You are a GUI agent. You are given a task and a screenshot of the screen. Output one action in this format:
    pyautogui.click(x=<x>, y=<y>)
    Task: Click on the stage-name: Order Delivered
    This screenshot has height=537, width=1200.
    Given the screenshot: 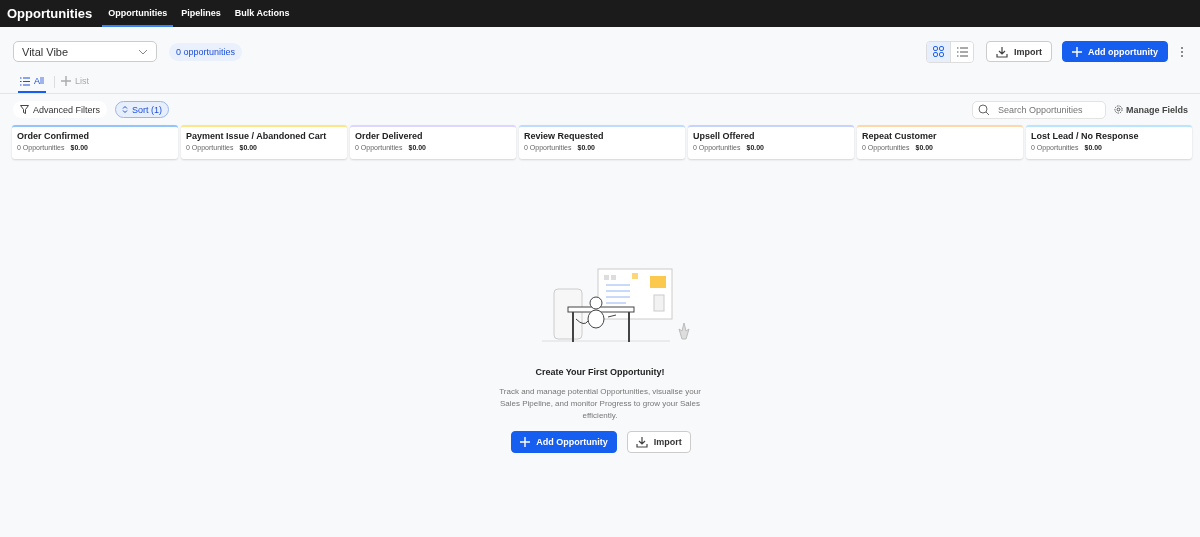 What is the action you would take?
    pyautogui.click(x=389, y=136)
    